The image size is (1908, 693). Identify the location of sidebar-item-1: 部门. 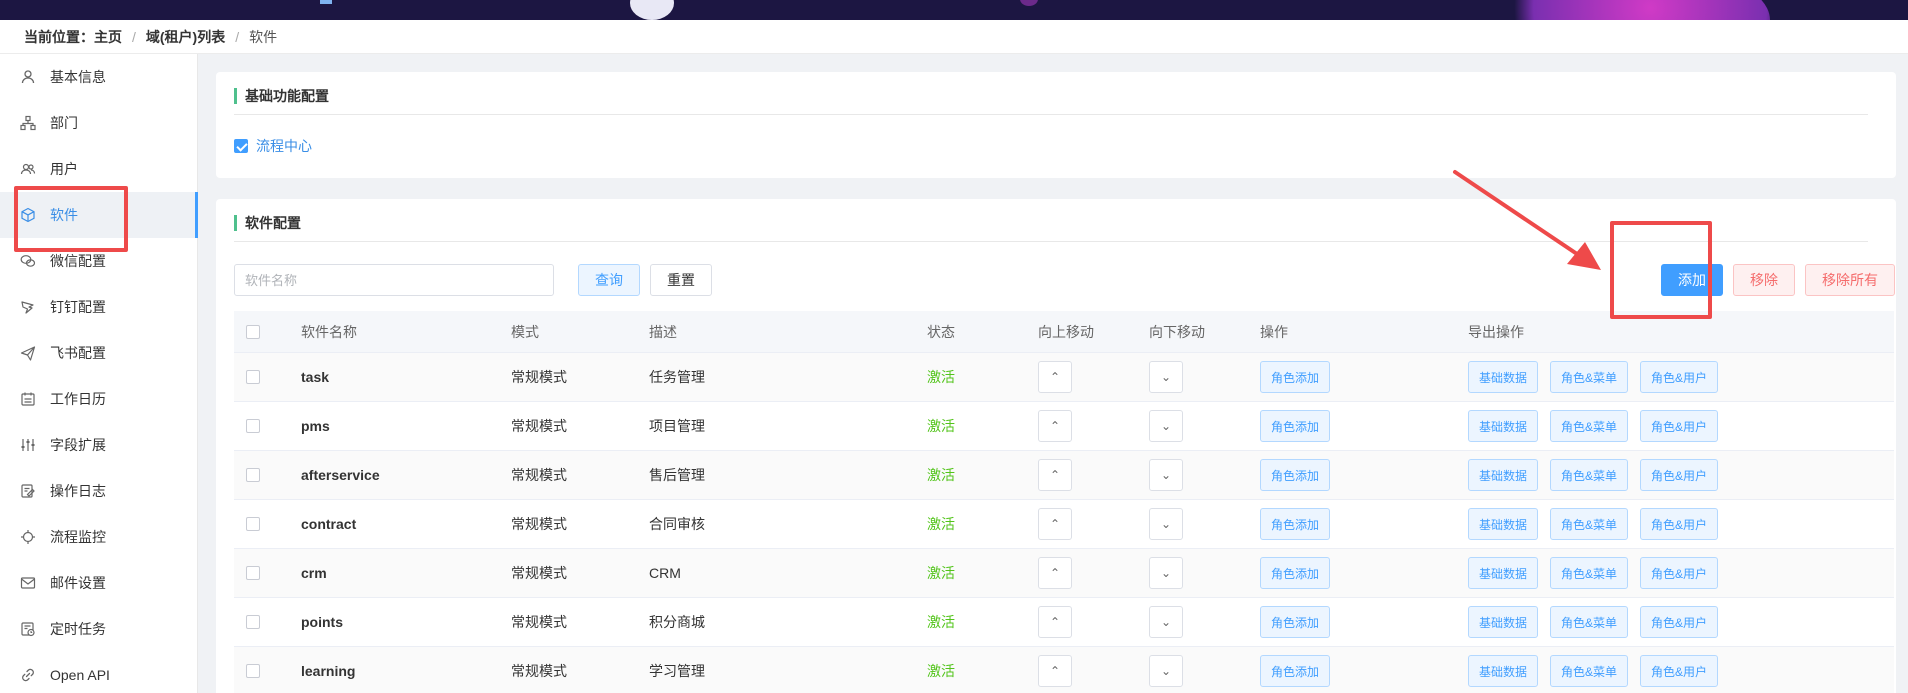
(98, 123).